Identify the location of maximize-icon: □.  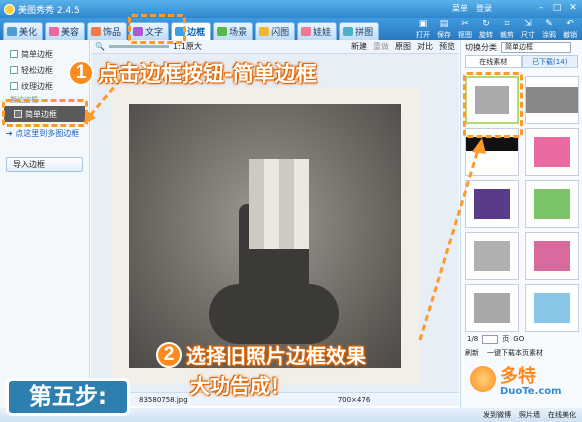
(557, 8).